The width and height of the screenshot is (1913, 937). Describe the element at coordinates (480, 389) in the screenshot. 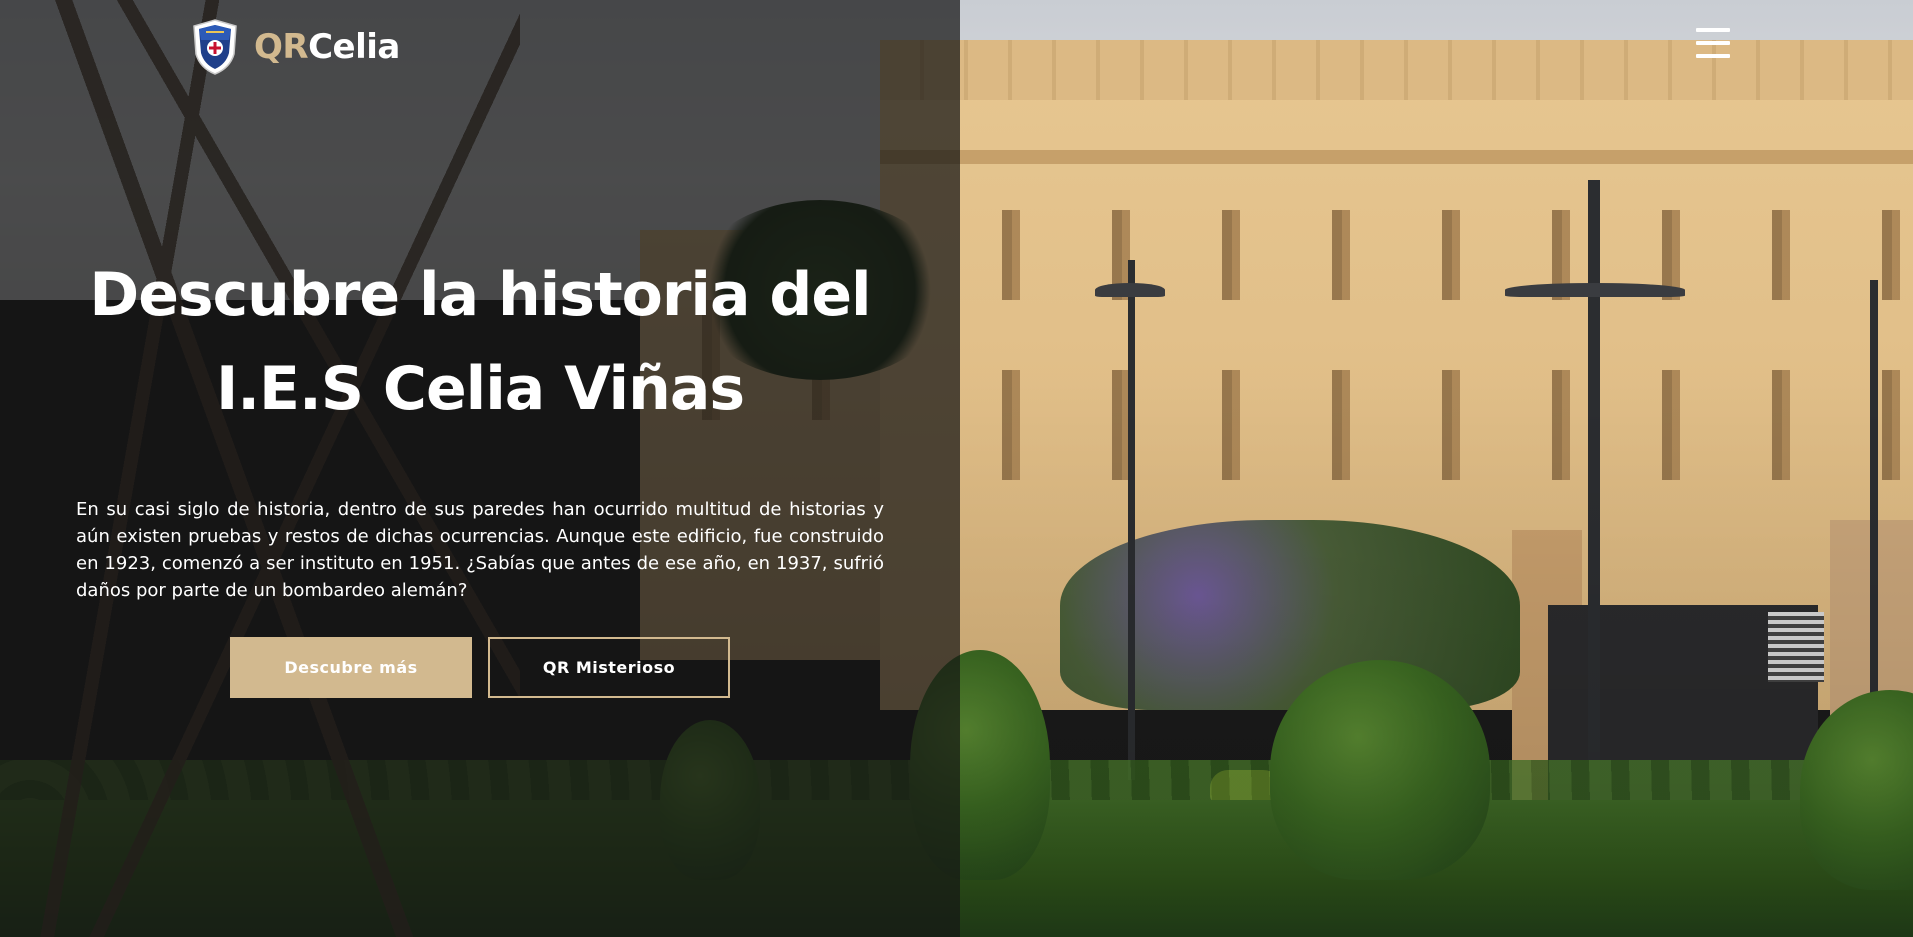

I see `hero-title-line-2: I.E.S Celia Viñas` at that location.